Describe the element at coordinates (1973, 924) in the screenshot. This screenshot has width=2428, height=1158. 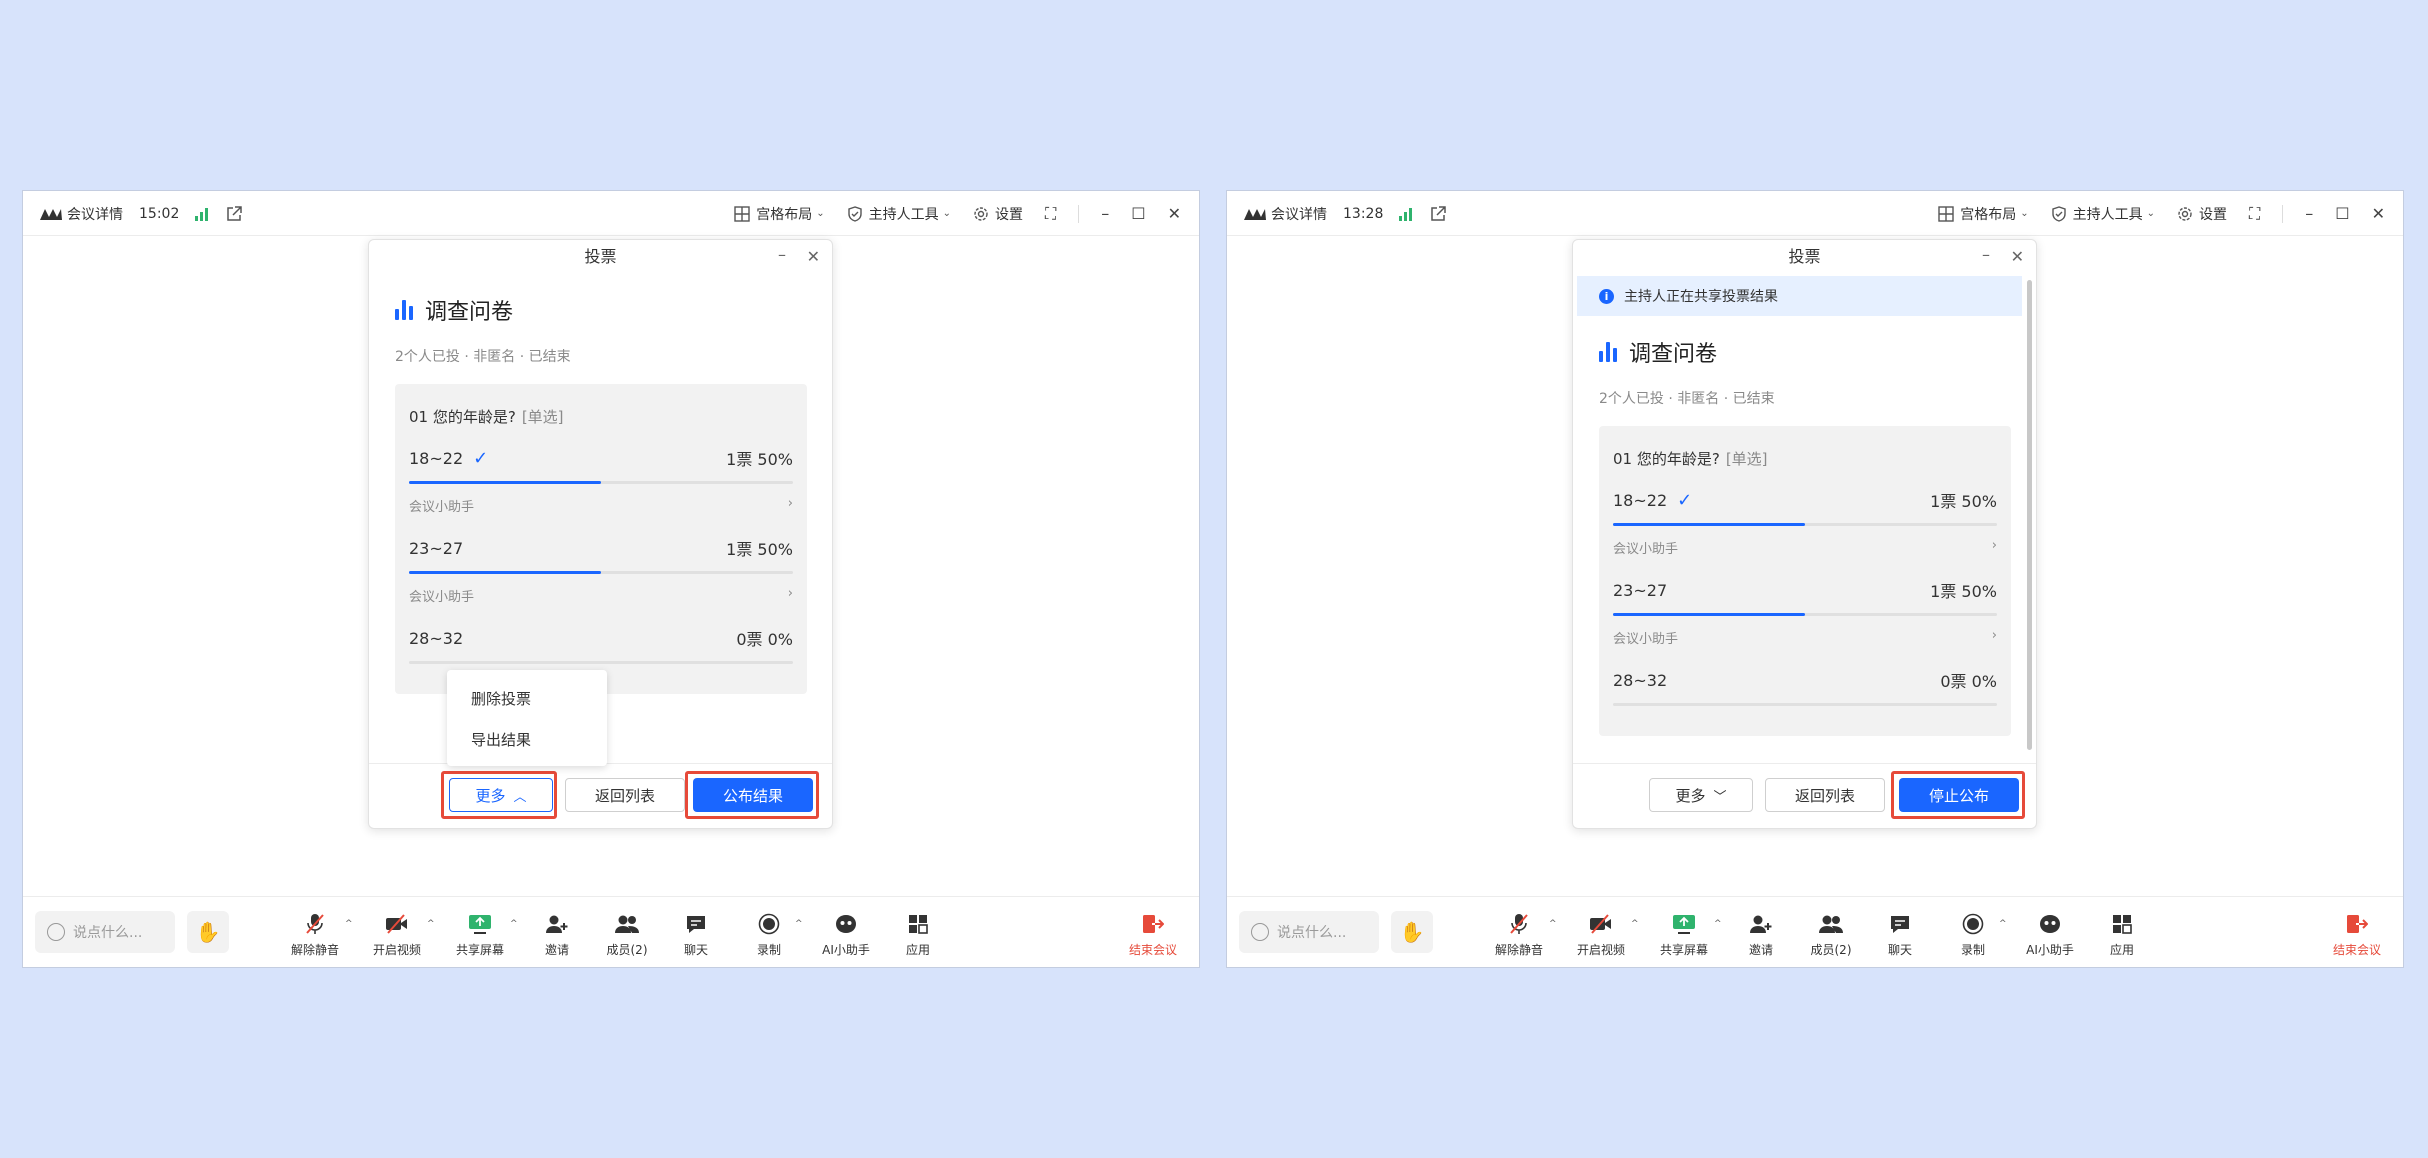
I see `record-icon` at that location.